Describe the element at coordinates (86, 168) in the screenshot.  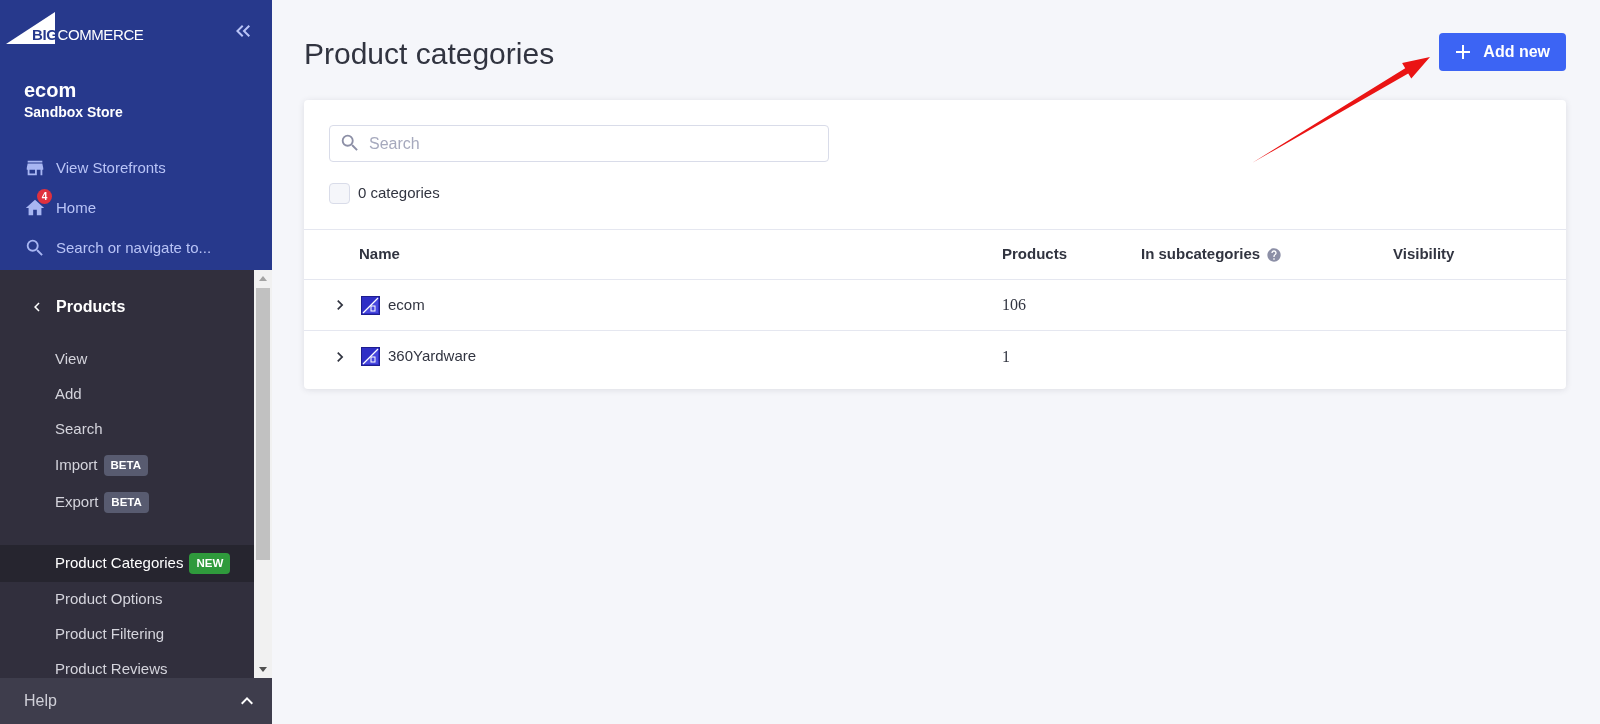
I see `sidebar-link: View Storefronts` at that location.